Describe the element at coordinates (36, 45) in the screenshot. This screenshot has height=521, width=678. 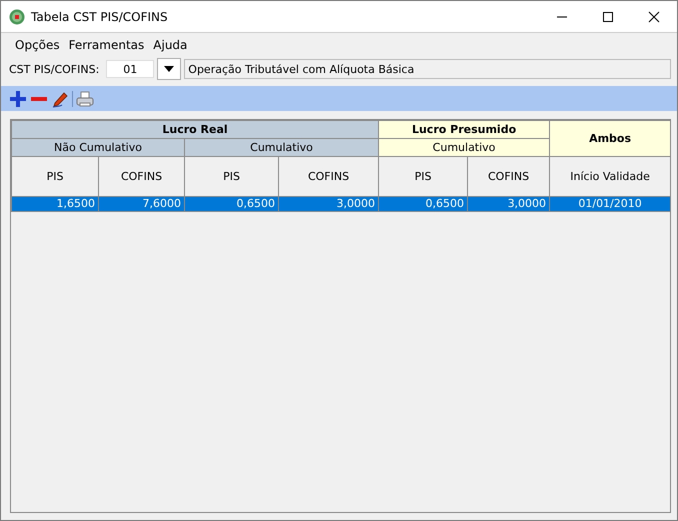
I see `menu-item: Opções` at that location.